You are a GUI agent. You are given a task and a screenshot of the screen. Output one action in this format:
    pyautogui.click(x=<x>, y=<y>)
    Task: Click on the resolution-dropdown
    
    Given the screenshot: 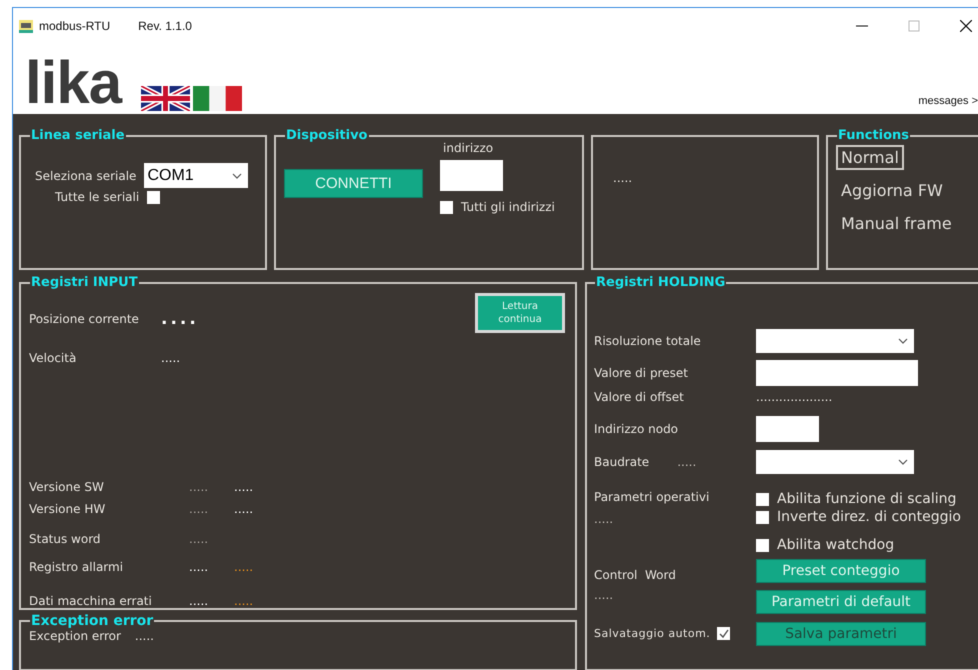 What is the action you would take?
    pyautogui.click(x=835, y=340)
    